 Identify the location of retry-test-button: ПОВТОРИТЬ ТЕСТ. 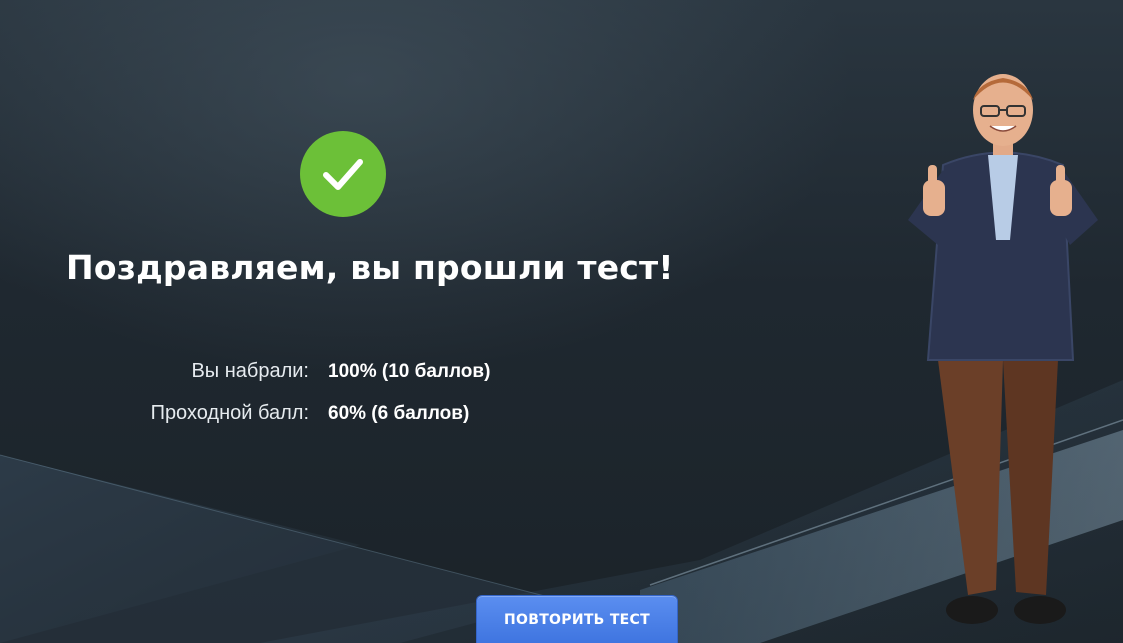
(577, 619).